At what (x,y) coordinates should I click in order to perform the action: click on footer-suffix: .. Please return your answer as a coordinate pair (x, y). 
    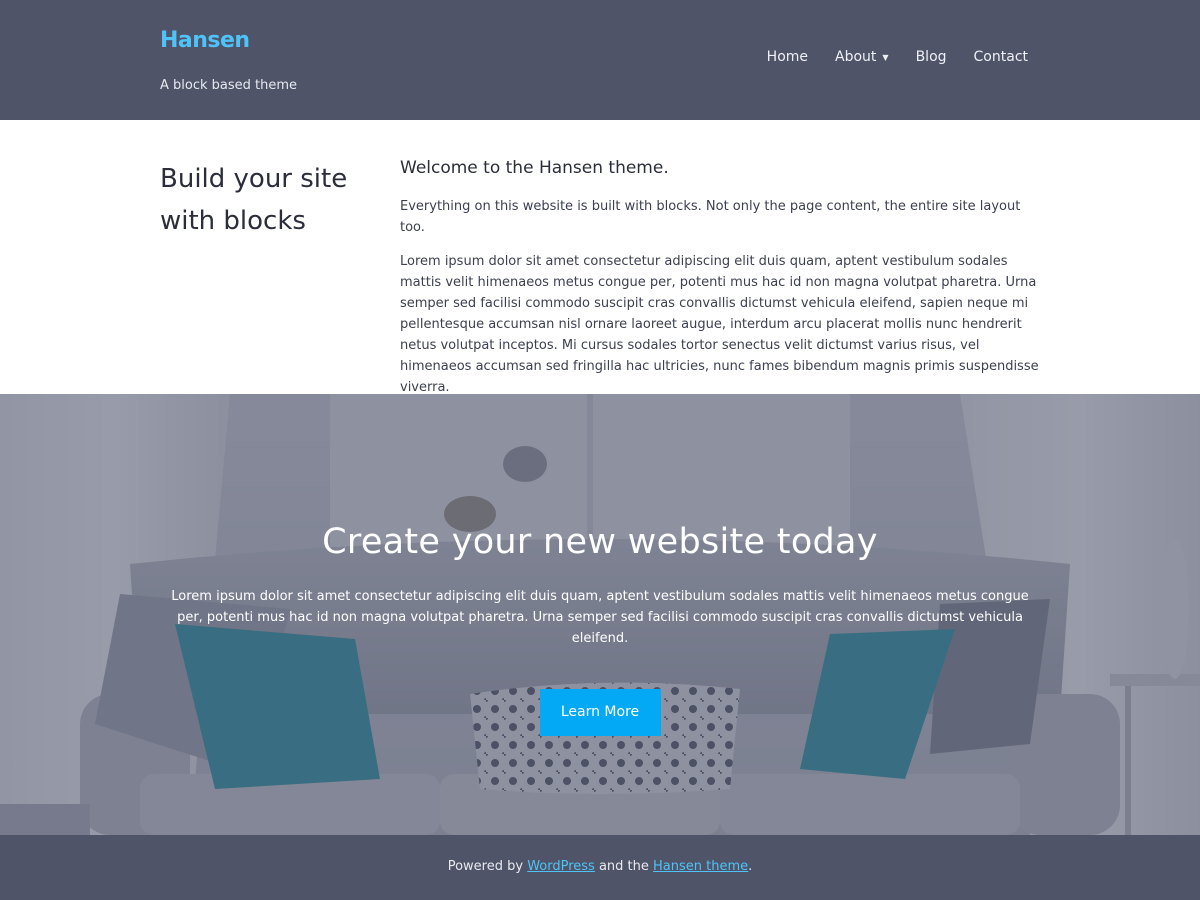
    Looking at the image, I should click on (750, 866).